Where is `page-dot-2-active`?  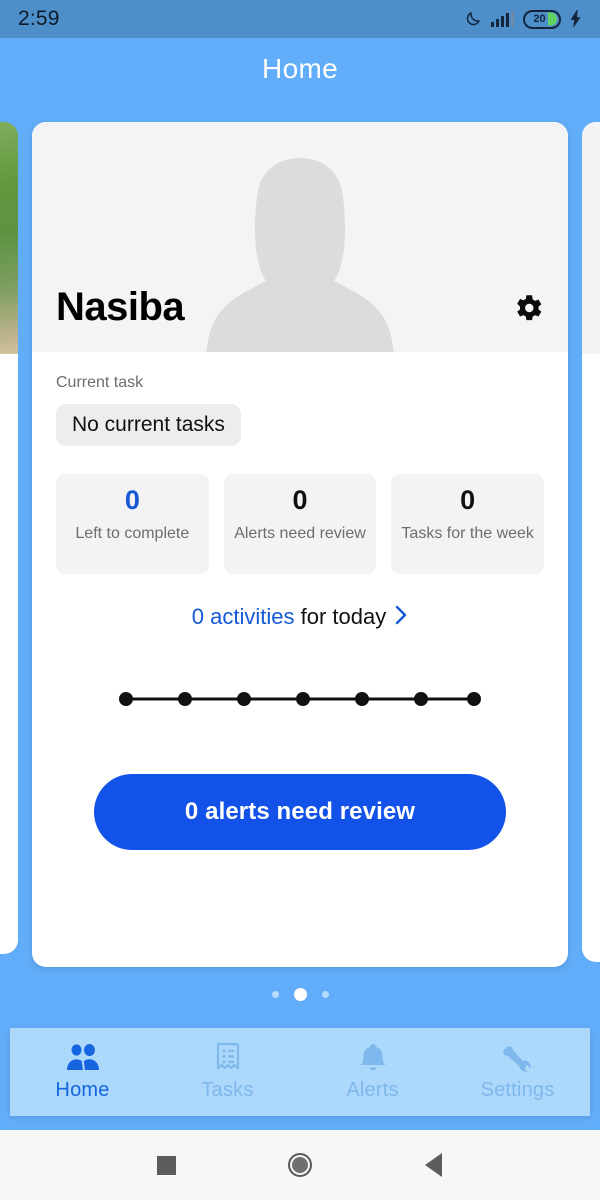
page-dot-2-active is located at coordinates (300, 994).